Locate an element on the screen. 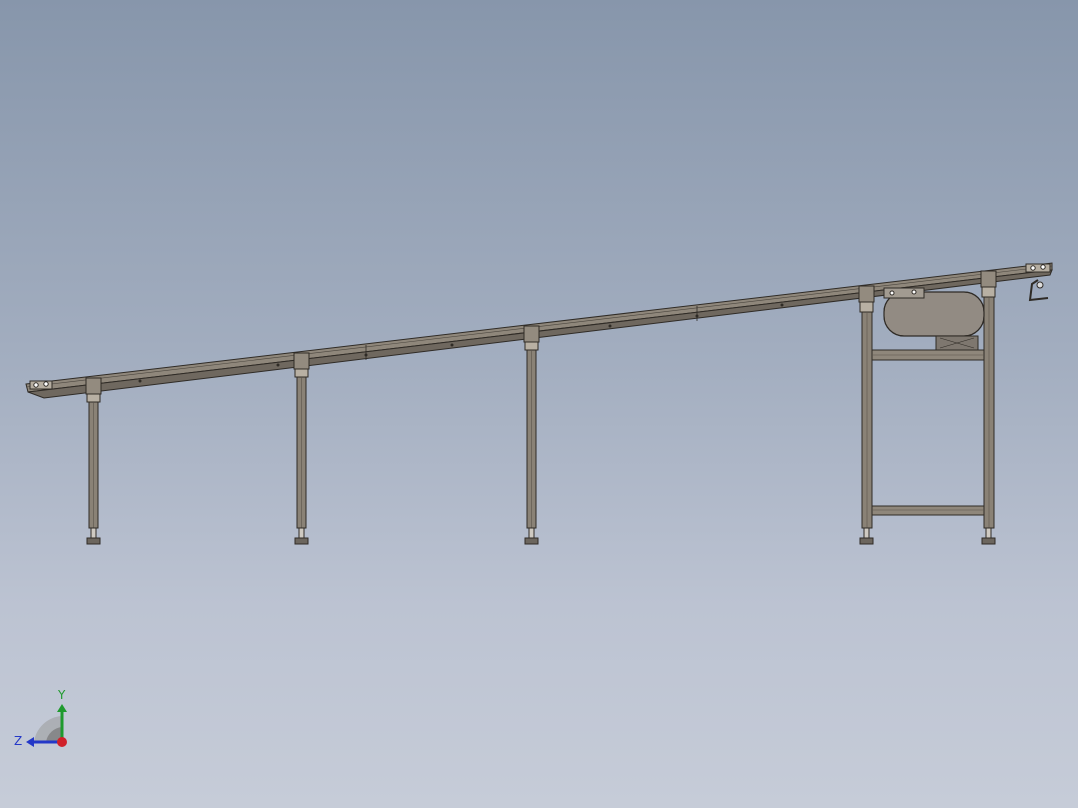 The height and width of the screenshot is (808, 1078). view-orientation-triad: Y Z is located at coordinates (45, 719).